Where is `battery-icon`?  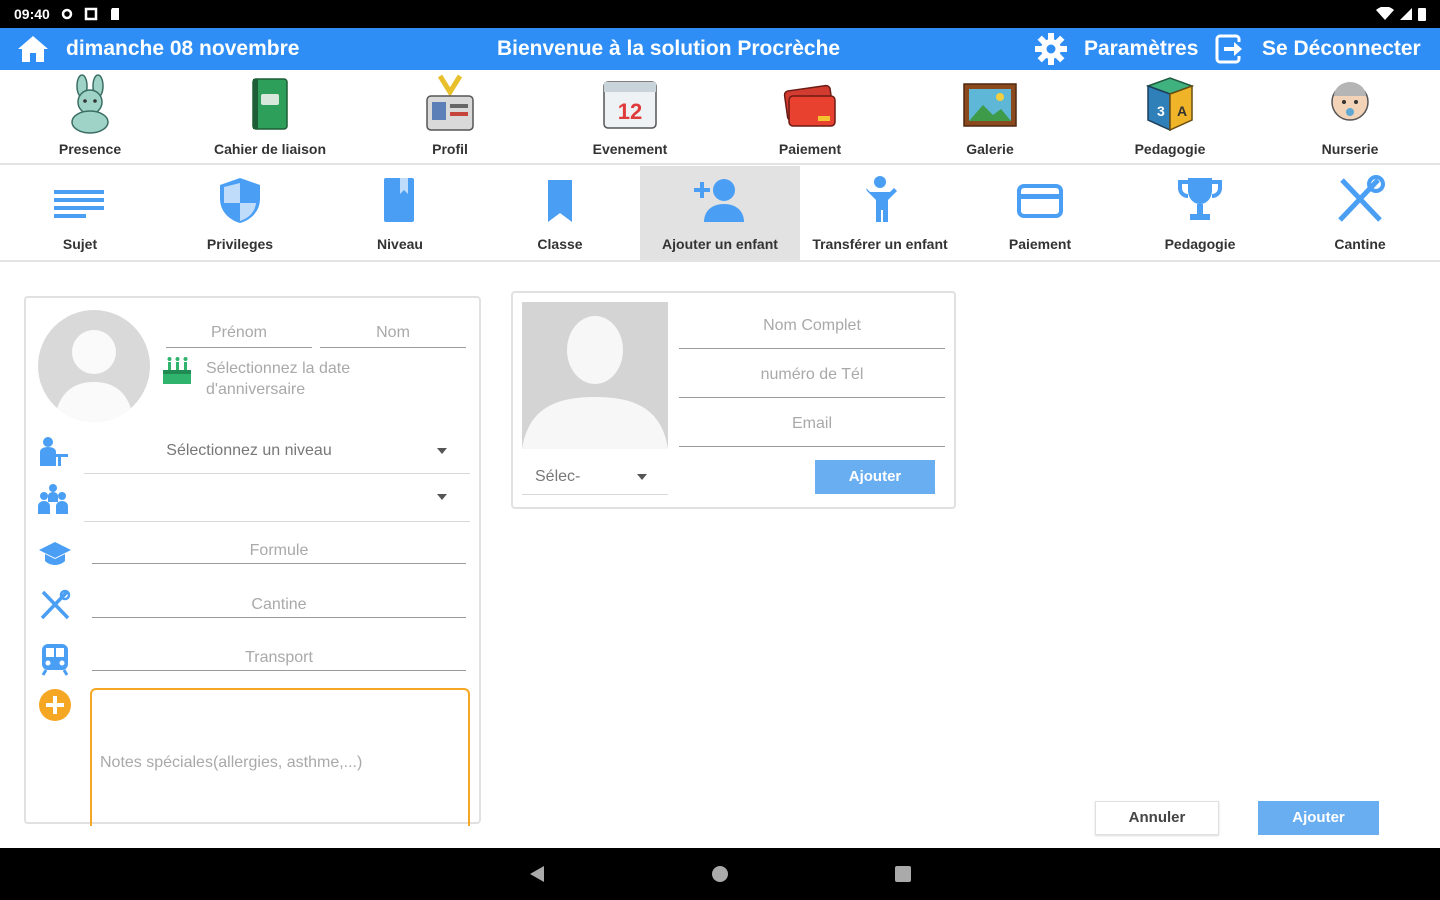 battery-icon is located at coordinates (1422, 14).